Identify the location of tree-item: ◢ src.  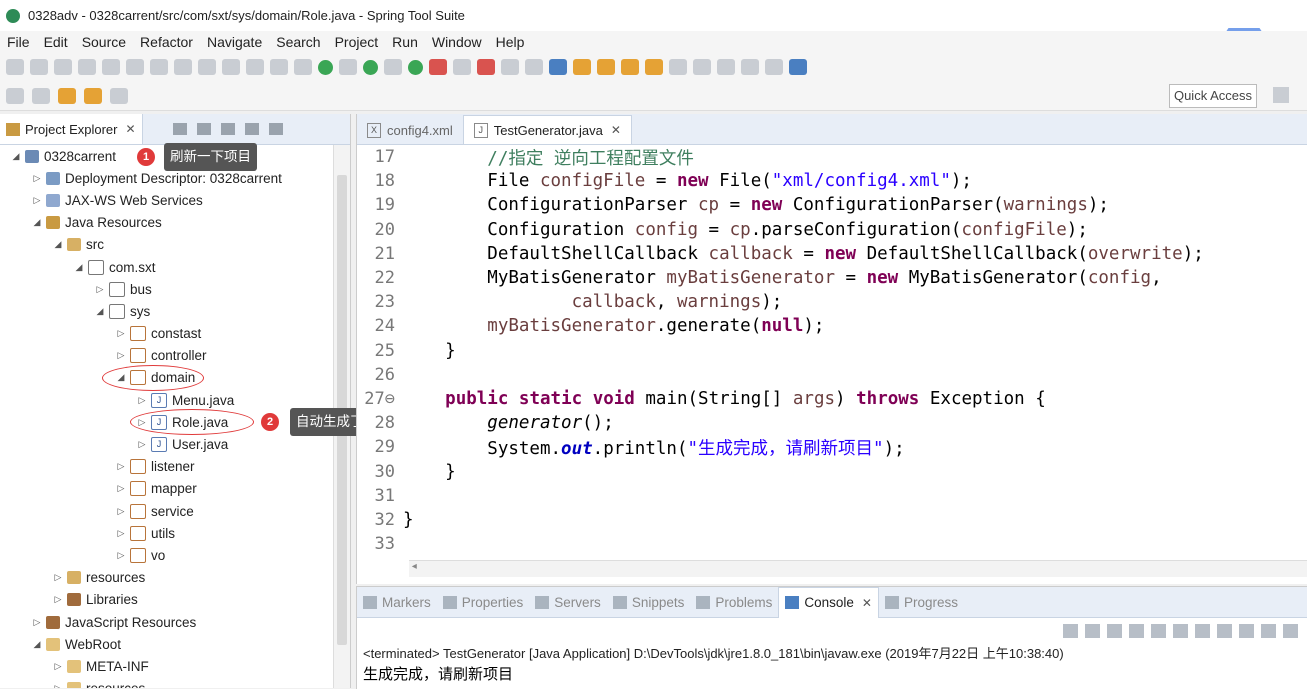
(166, 245).